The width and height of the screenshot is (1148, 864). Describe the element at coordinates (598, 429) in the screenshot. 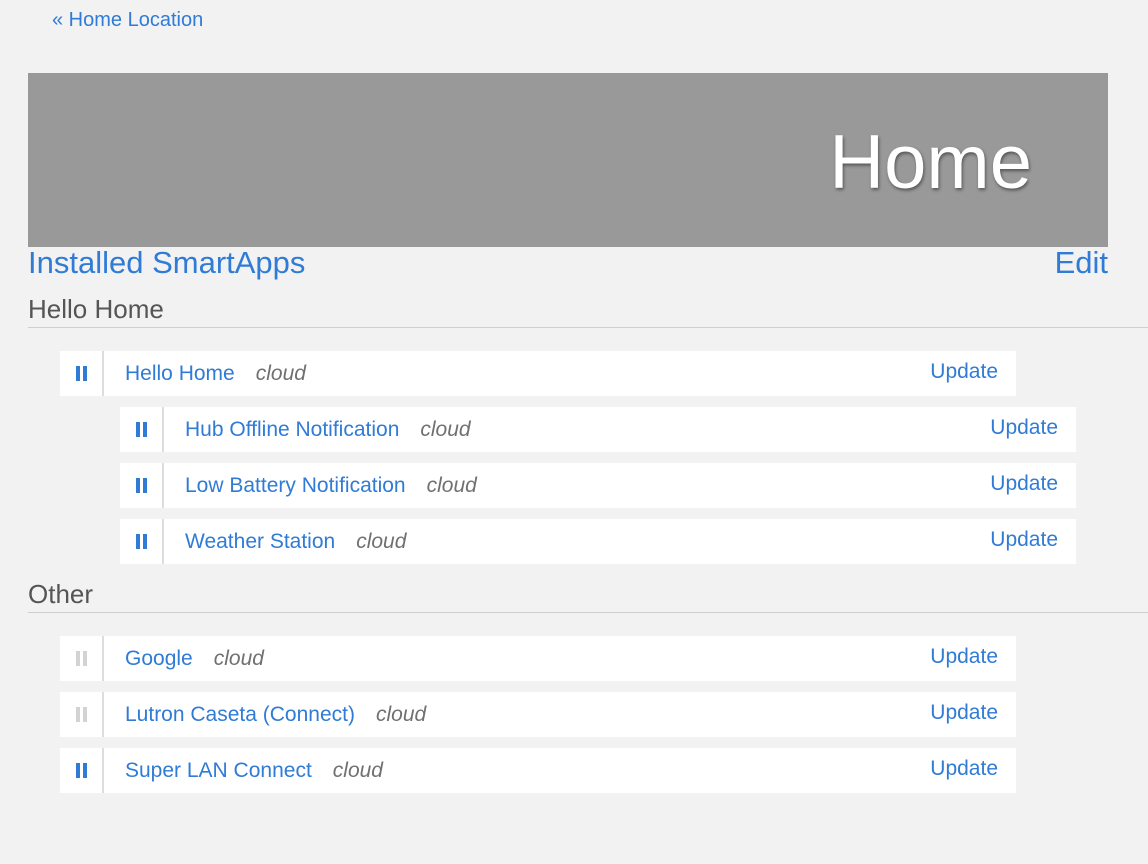

I see `smartapp-row: Hub Offline Notification cloud Update` at that location.